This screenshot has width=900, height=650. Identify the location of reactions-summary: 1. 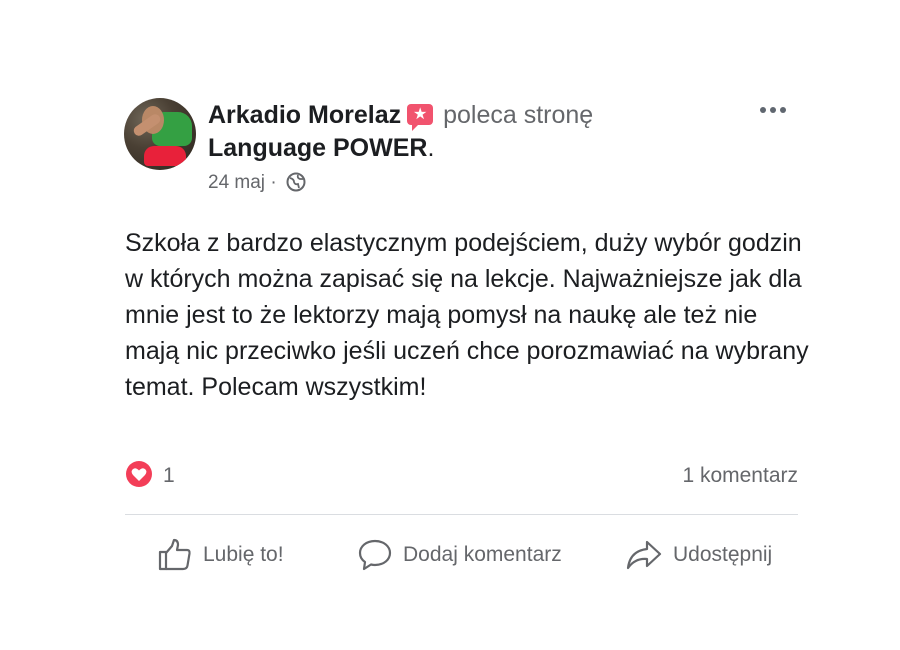
(150, 476).